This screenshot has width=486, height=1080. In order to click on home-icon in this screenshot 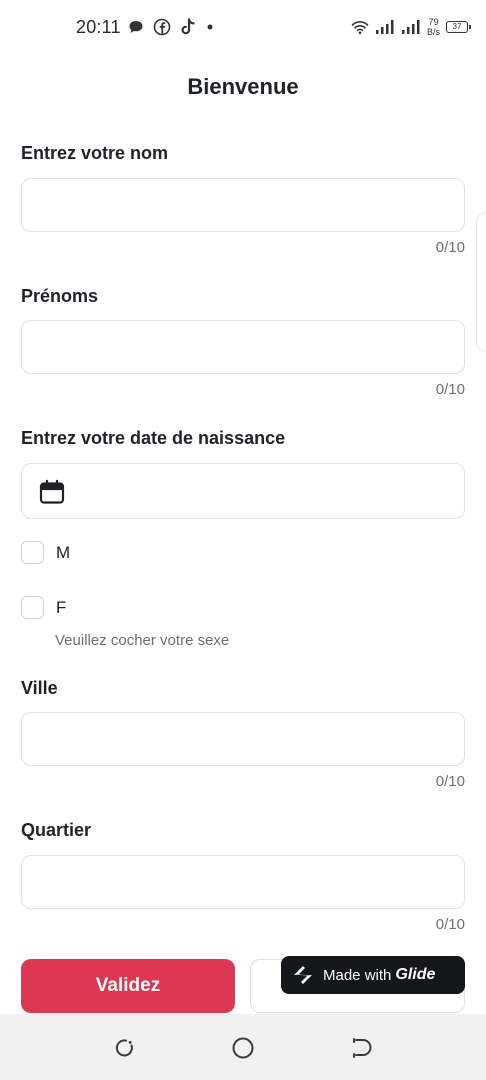, I will do `click(243, 1048)`.